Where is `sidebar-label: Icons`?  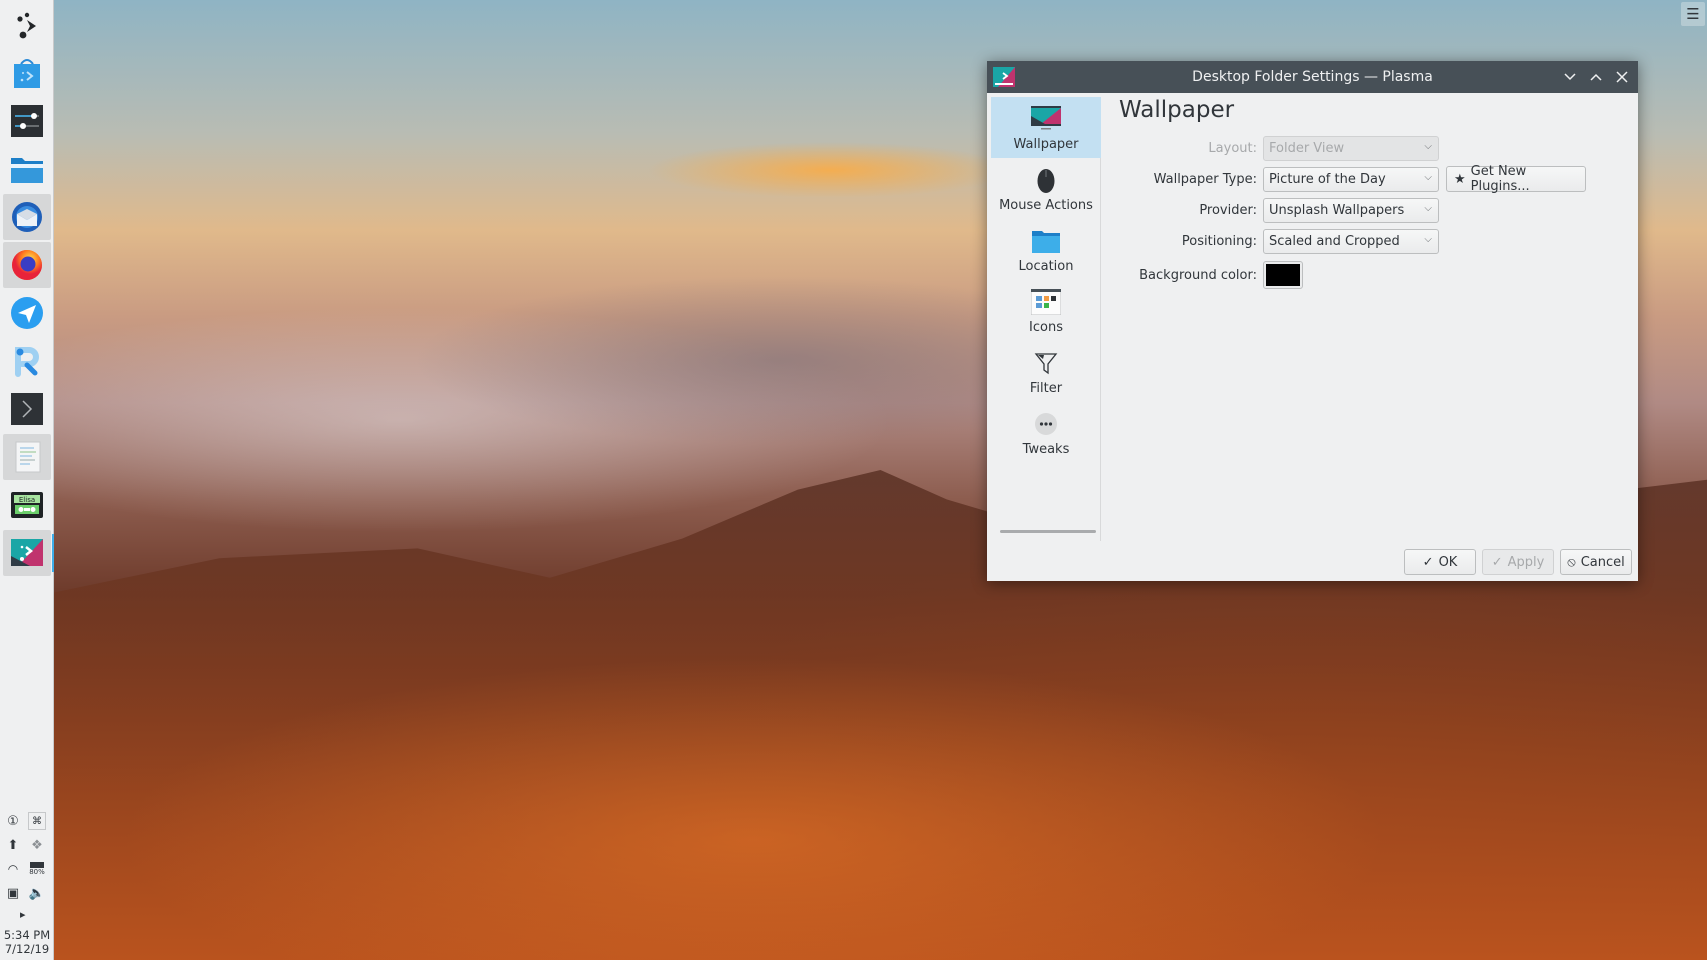
sidebar-label: Icons is located at coordinates (1046, 327).